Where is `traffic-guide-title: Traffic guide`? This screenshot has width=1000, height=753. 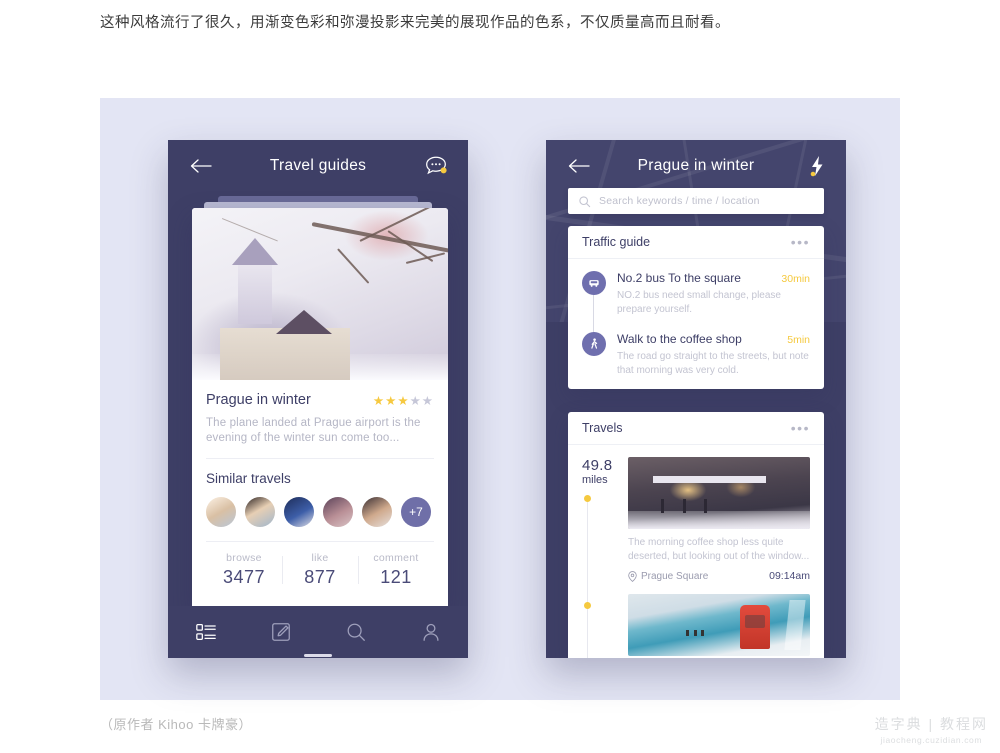 traffic-guide-title: Traffic guide is located at coordinates (616, 242).